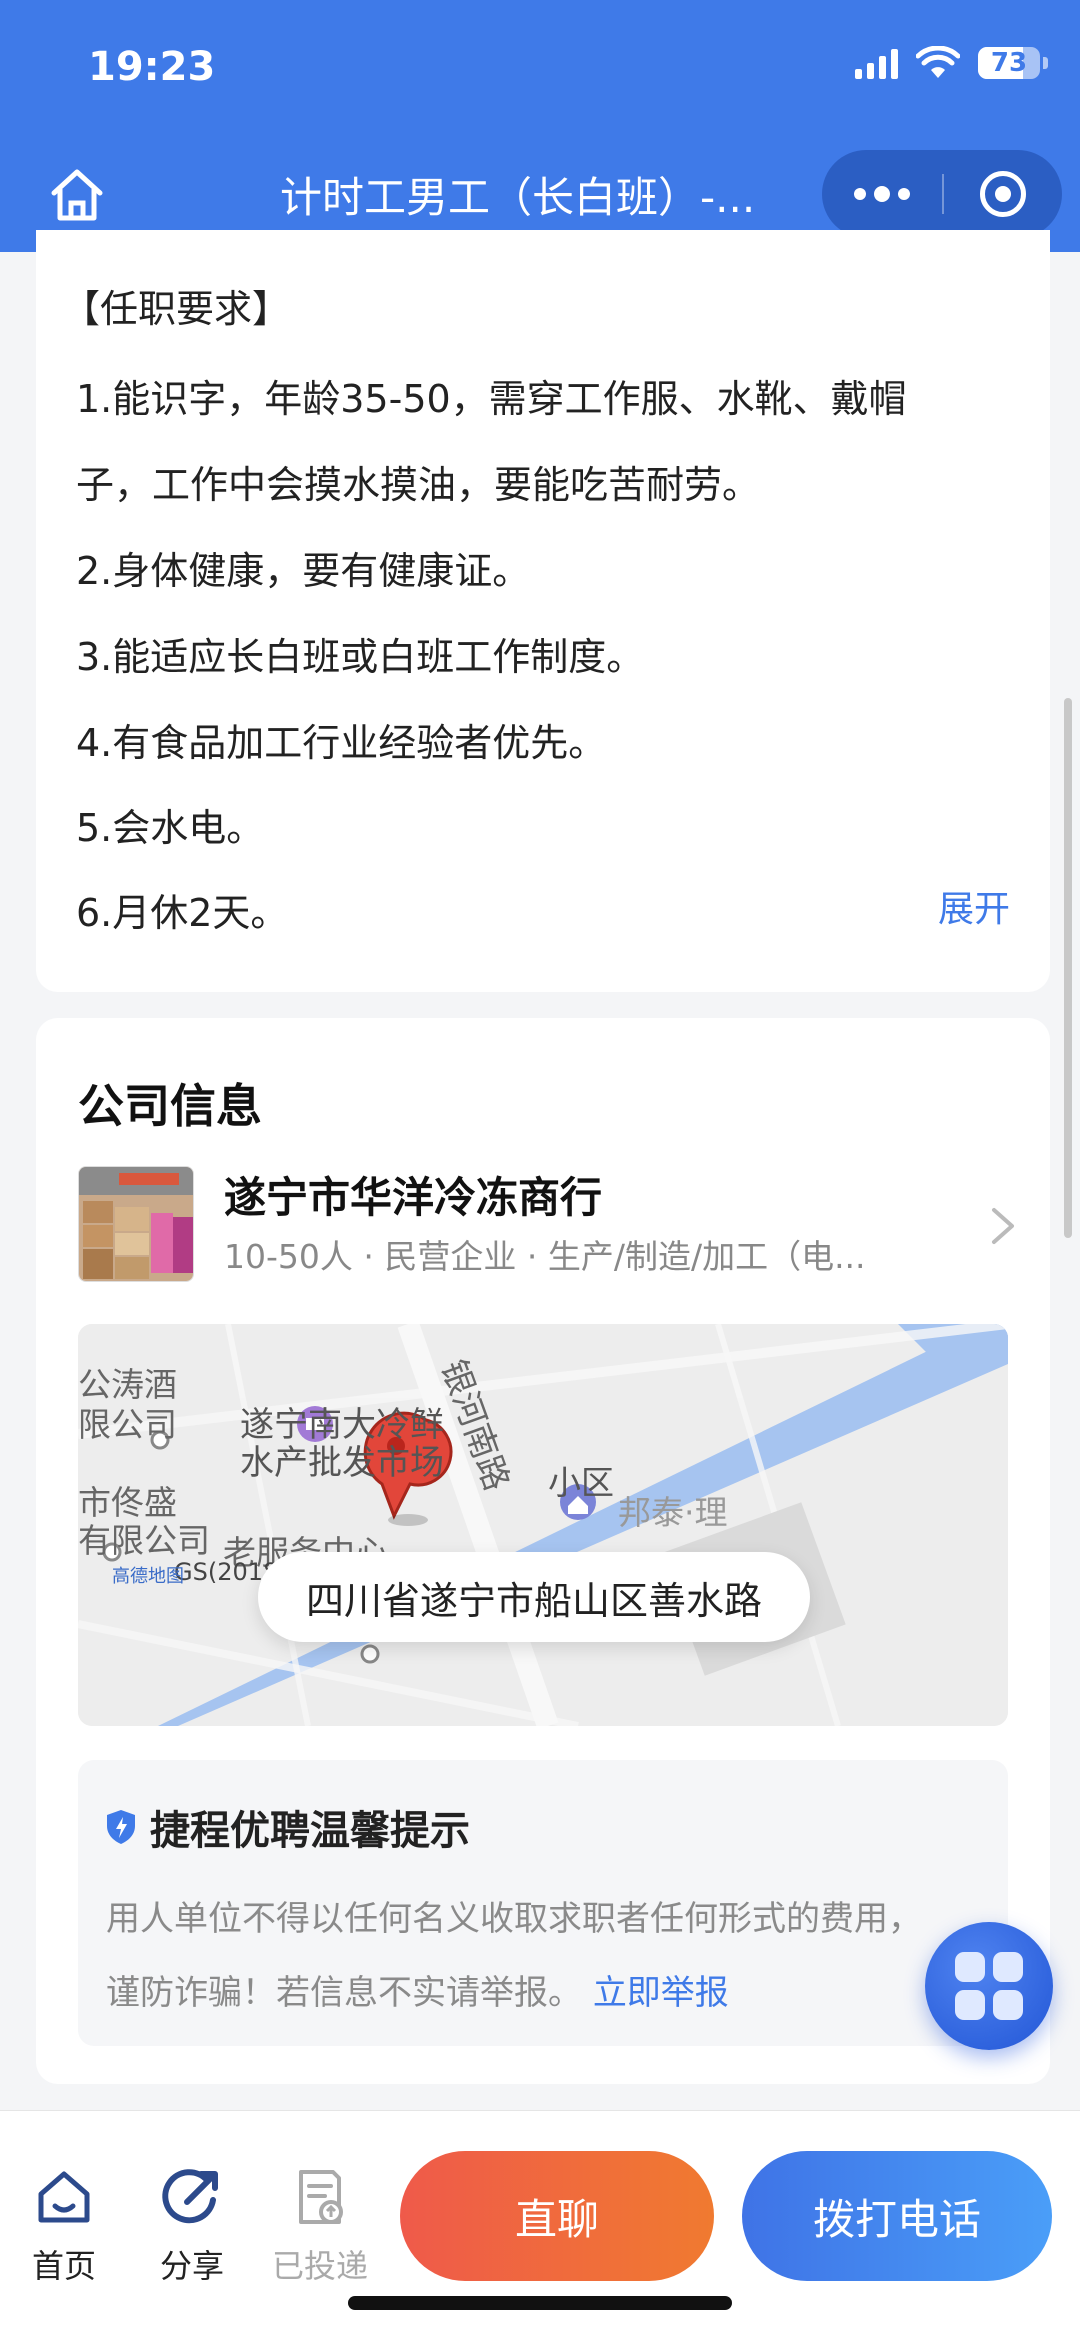 This screenshot has width=1080, height=2337. What do you see at coordinates (534, 1597) in the screenshot?
I see `map-address: 四川省遂宁市船山区善水路` at bounding box center [534, 1597].